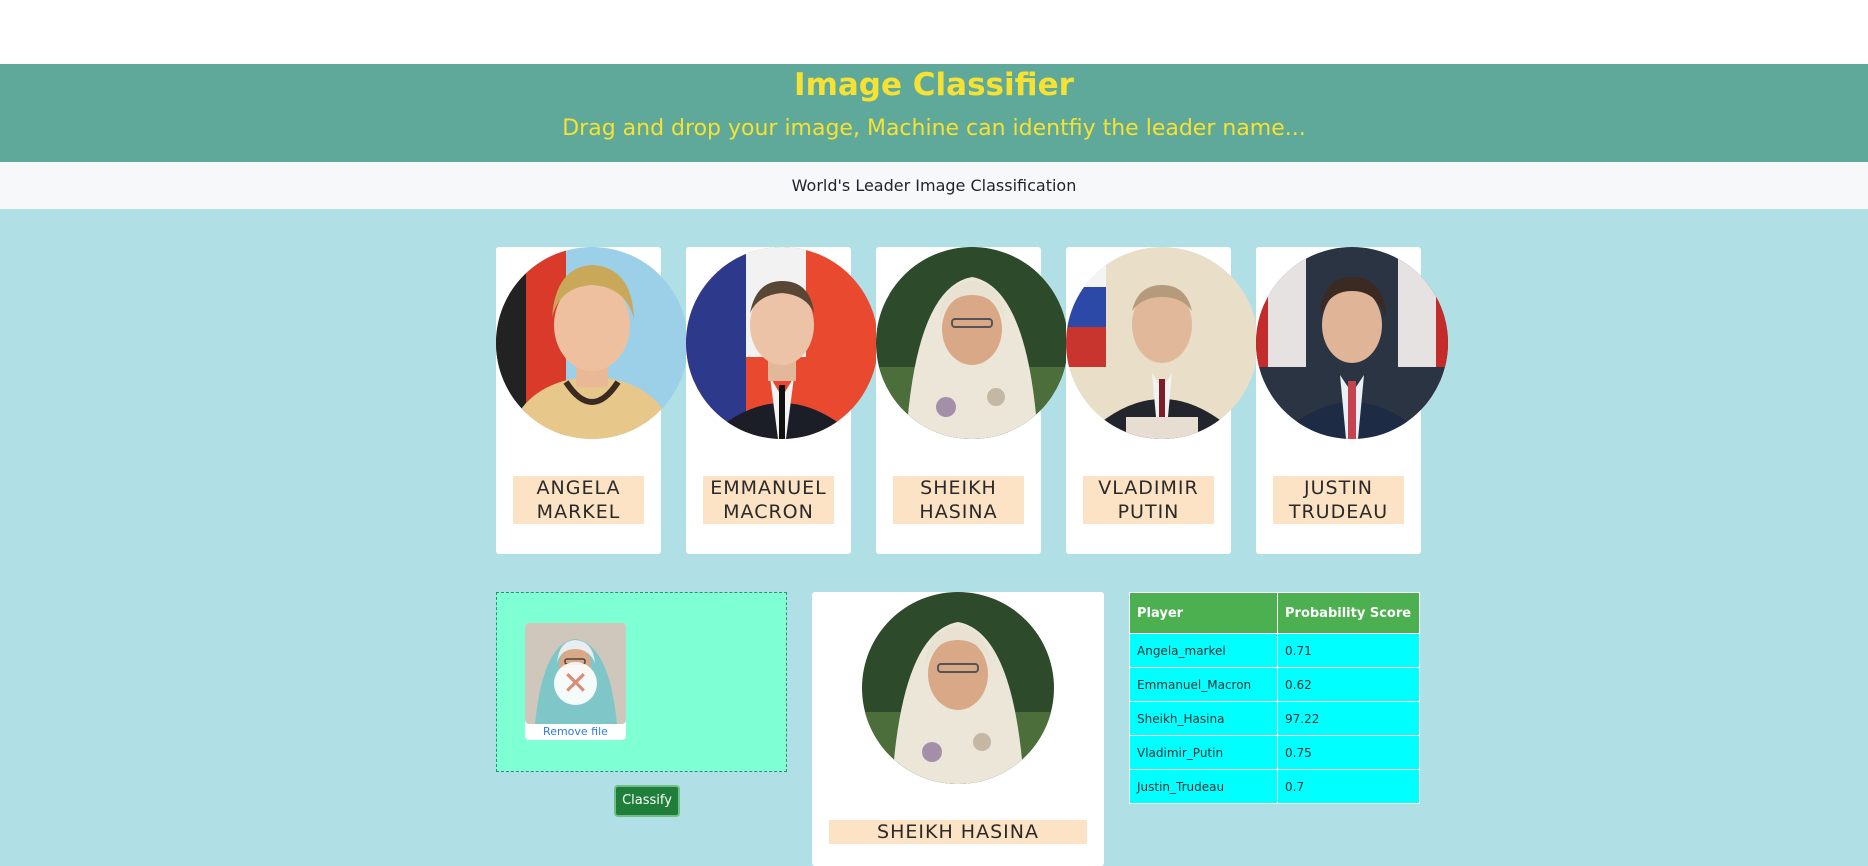 This screenshot has width=1868, height=866. I want to click on leader-card-angela: ANGELA MARKEL, so click(592, 400).